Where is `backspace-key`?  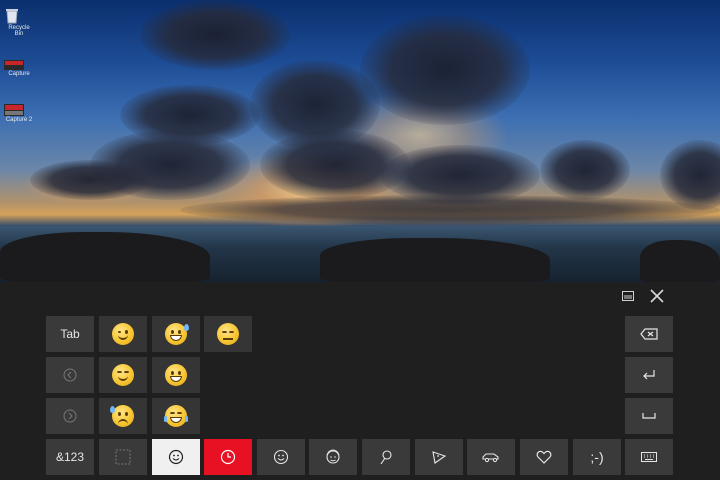
backspace-key is located at coordinates (649, 334).